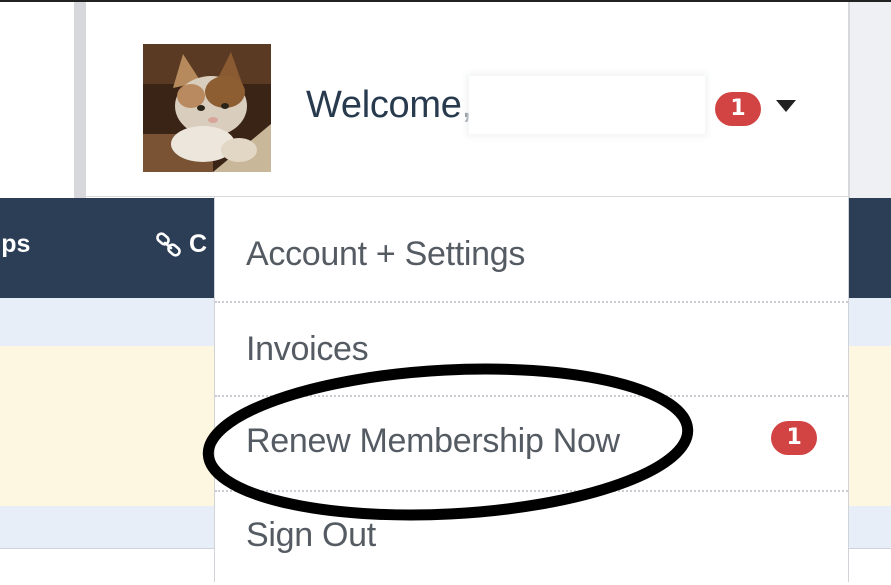 Image resolution: width=891 pixels, height=585 pixels. I want to click on menu-item-label: Renew Membership Now, so click(433, 441).